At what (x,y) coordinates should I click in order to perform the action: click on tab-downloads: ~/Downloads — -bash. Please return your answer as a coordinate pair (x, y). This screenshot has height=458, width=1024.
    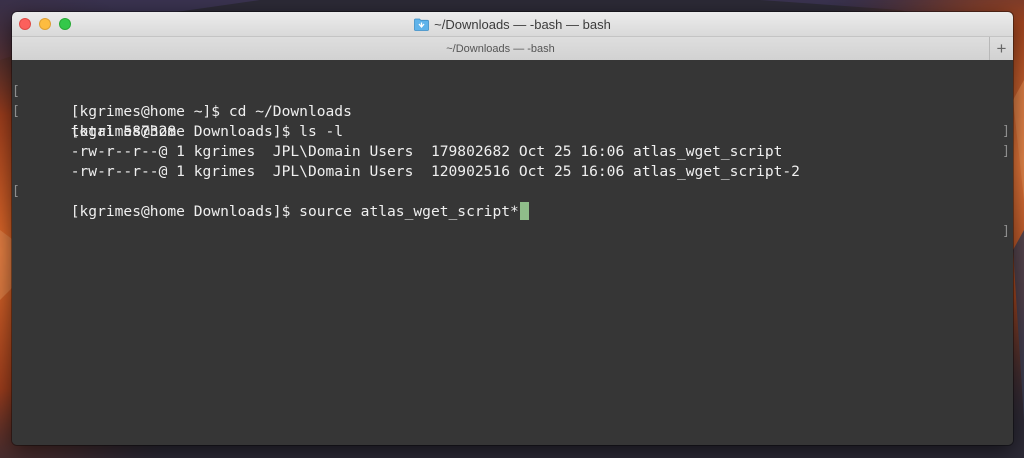
    Looking at the image, I should click on (500, 48).